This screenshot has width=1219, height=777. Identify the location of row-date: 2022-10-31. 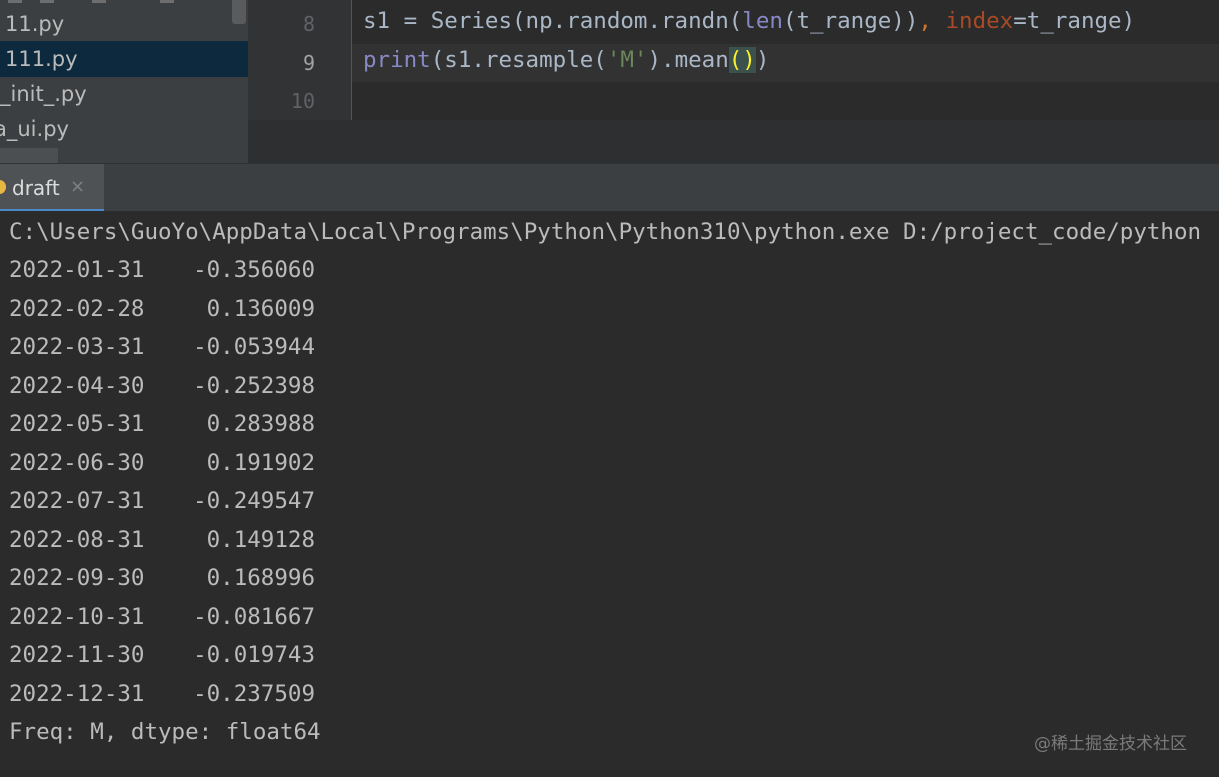
(77, 616).